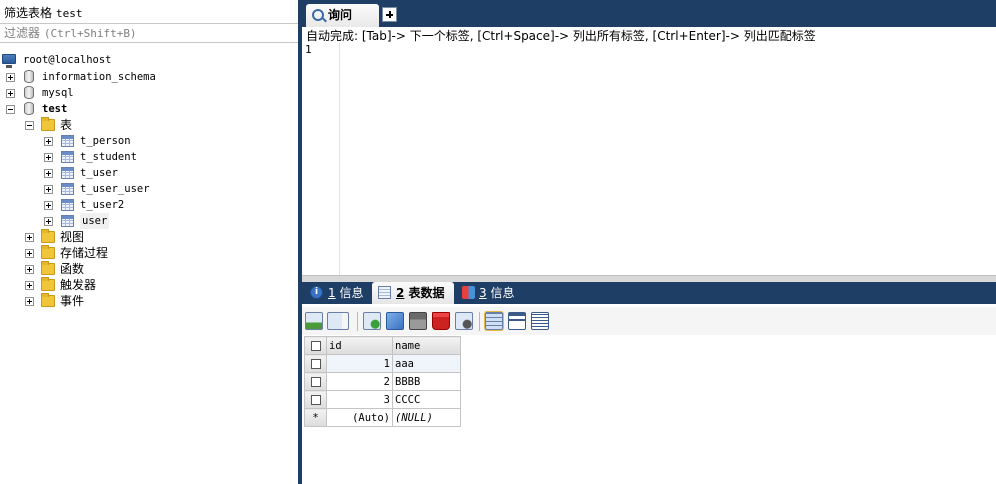 The width and height of the screenshot is (996, 484). I want to click on import-dropdown-icon, so click(338, 321).